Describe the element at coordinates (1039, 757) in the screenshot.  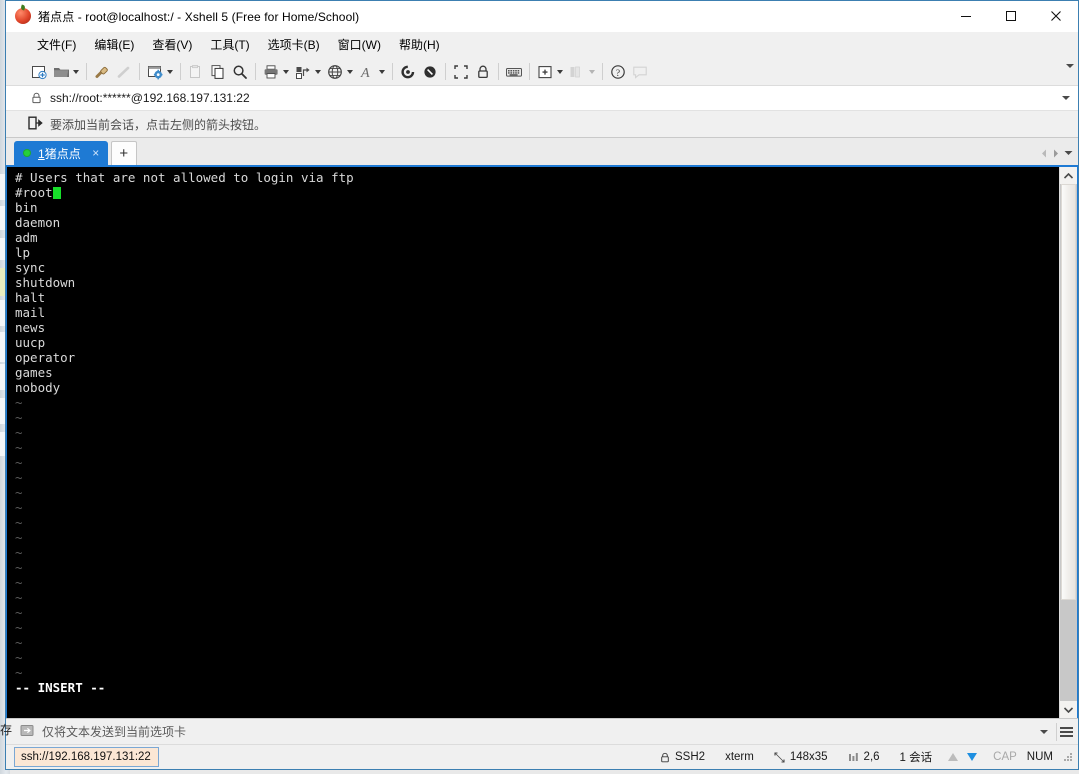
I see `status-num-lock: NUM` at that location.